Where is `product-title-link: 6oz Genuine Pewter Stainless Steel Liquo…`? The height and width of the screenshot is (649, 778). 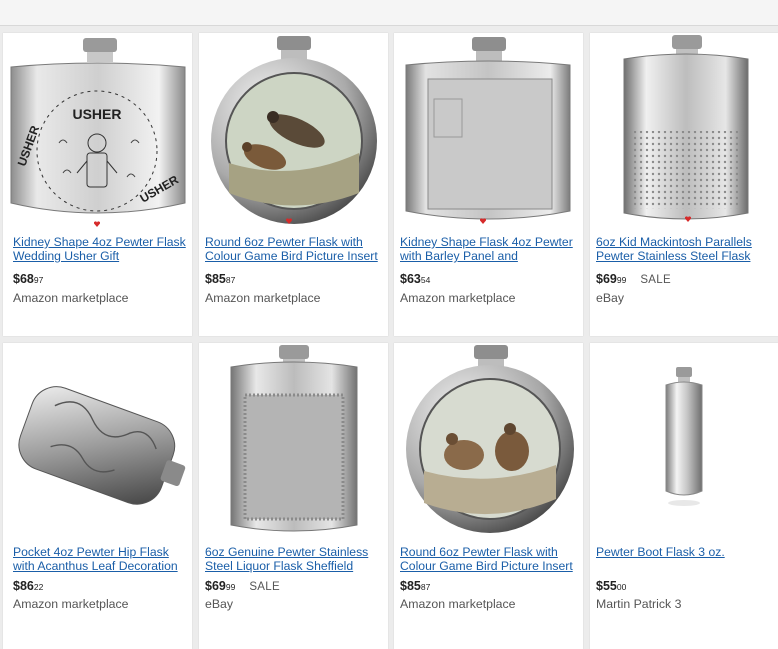 product-title-link: 6oz Genuine Pewter Stainless Steel Liquo… is located at coordinates (293, 559).